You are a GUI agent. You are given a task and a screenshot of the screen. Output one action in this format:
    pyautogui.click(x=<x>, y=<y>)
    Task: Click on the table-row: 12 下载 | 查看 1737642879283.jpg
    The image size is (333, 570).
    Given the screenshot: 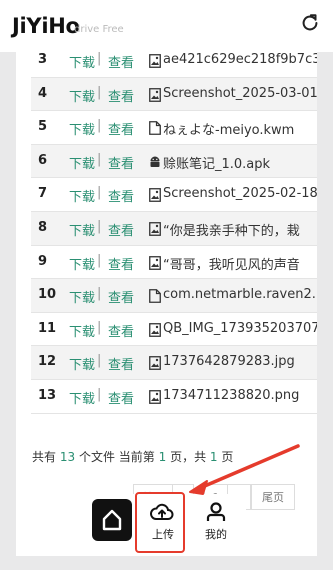 What is the action you would take?
    pyautogui.click(x=174, y=363)
    